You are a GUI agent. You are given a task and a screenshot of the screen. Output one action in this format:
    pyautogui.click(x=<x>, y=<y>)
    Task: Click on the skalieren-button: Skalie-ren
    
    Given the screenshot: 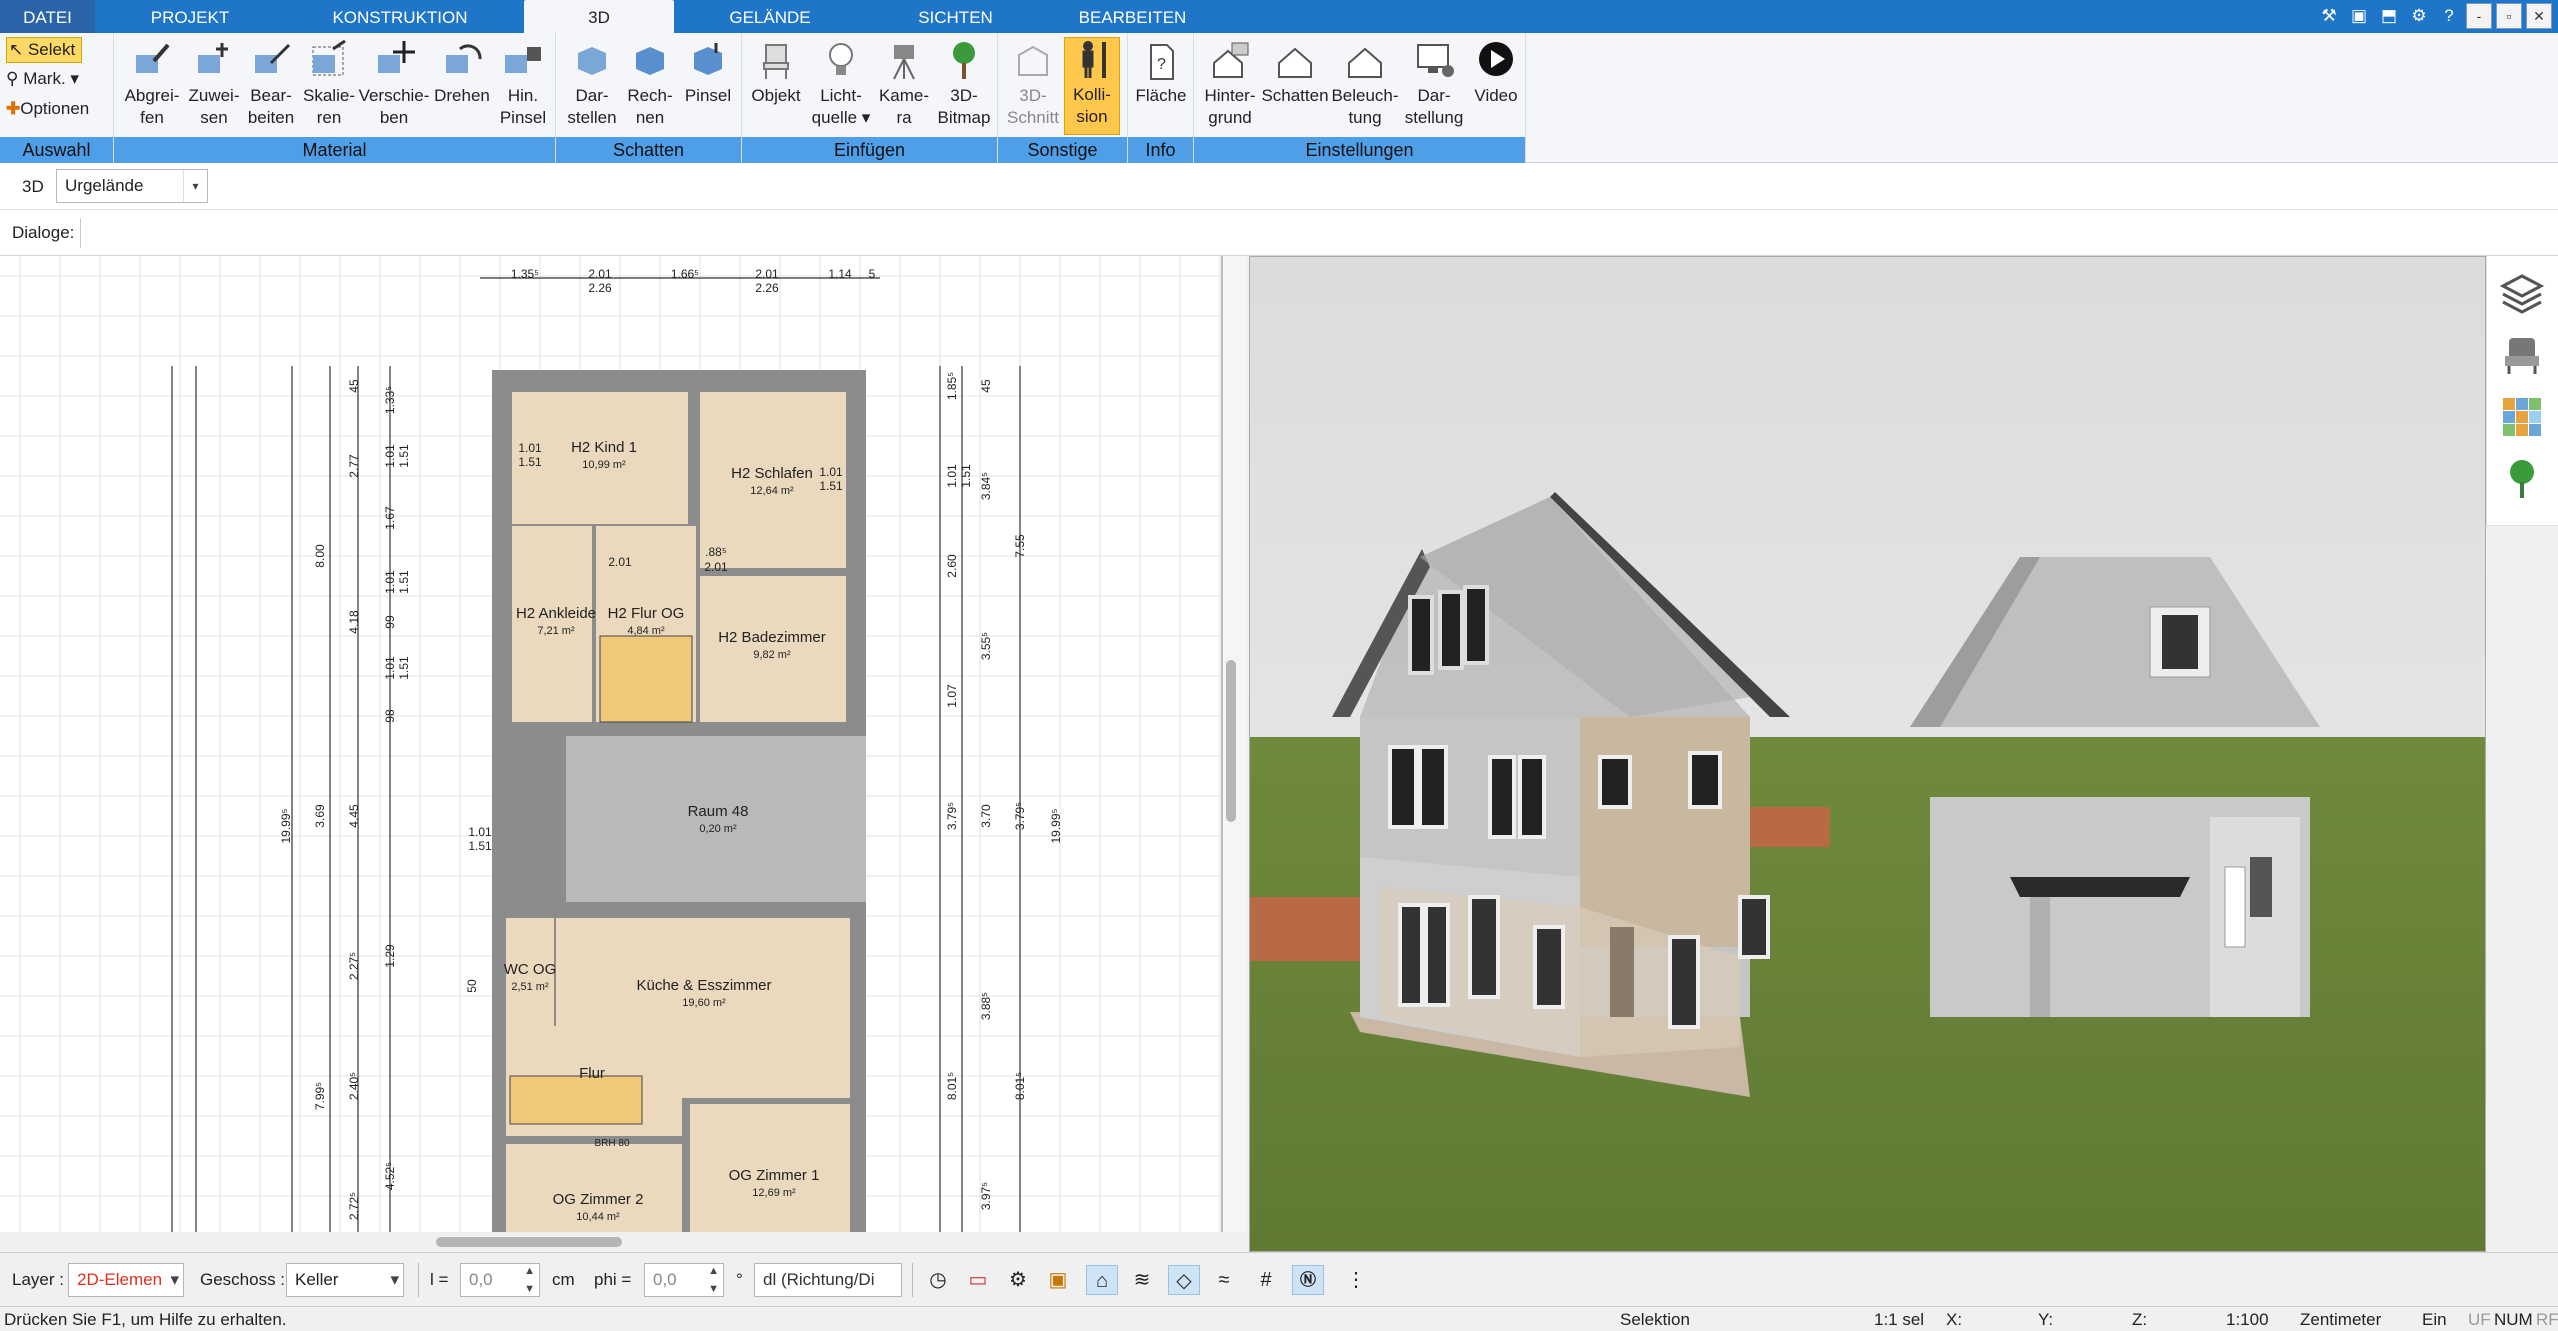 What is the action you would take?
    pyautogui.click(x=329, y=84)
    